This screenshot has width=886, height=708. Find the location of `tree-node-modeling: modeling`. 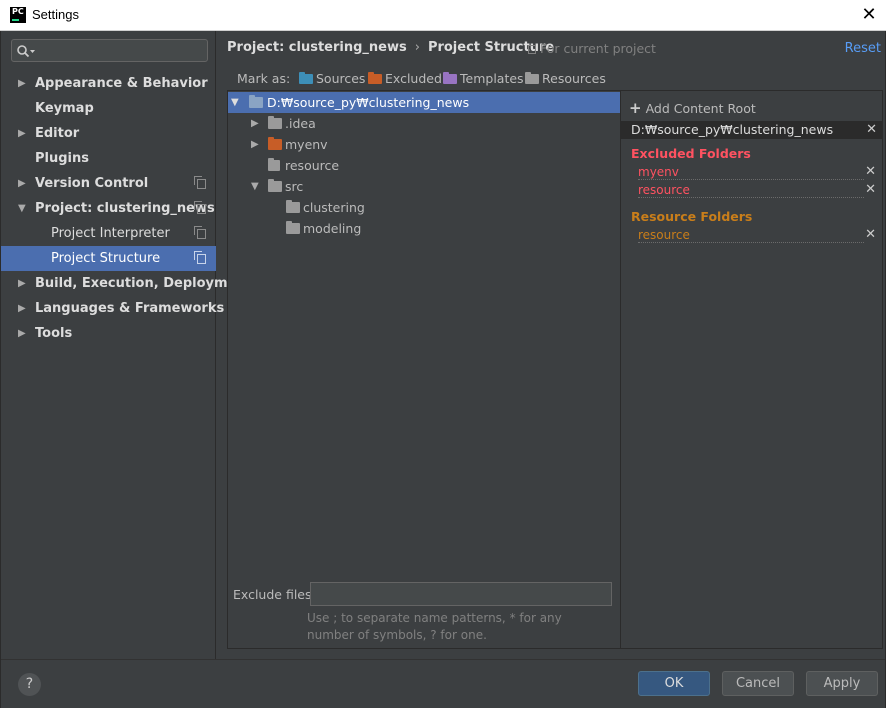

tree-node-modeling: modeling is located at coordinates (424, 228).